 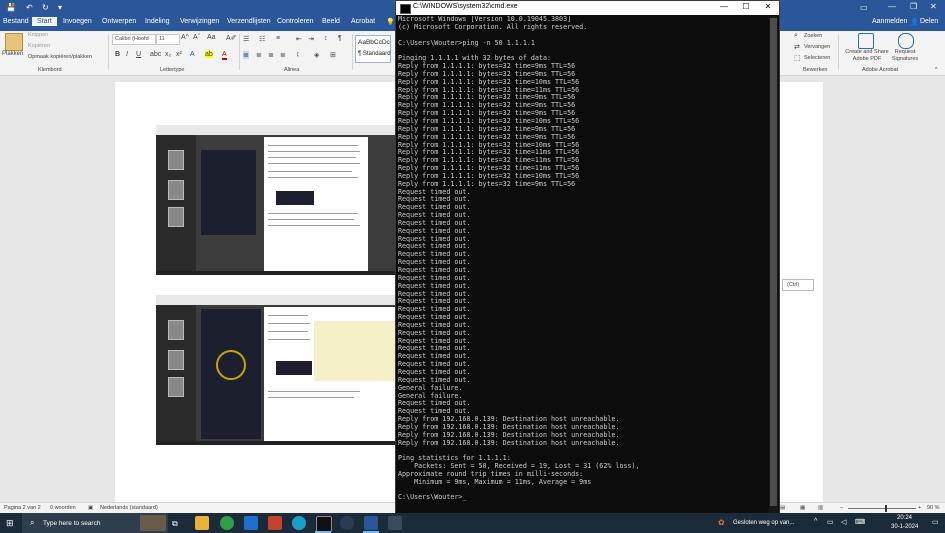 What do you see at coordinates (820, 508) in the screenshot?
I see `web-layout-icon: ▥` at bounding box center [820, 508].